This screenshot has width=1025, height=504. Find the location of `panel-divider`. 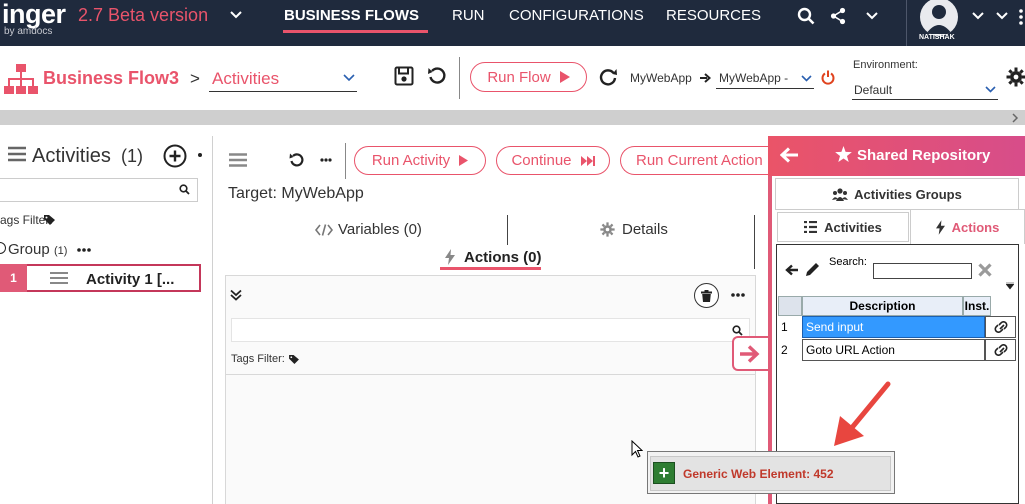

panel-divider is located at coordinates (212, 320).